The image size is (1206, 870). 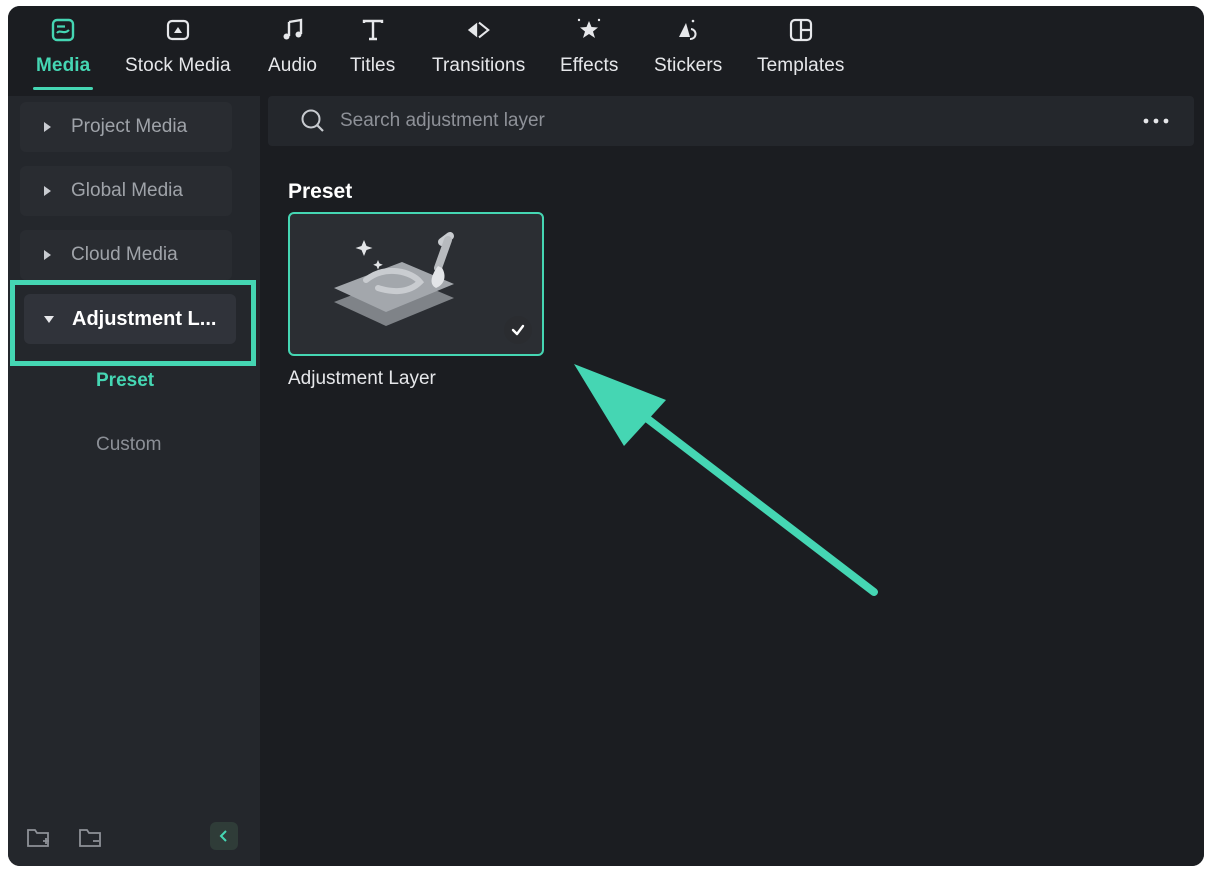 What do you see at coordinates (589, 54) in the screenshot?
I see `tab-effects: Effects` at bounding box center [589, 54].